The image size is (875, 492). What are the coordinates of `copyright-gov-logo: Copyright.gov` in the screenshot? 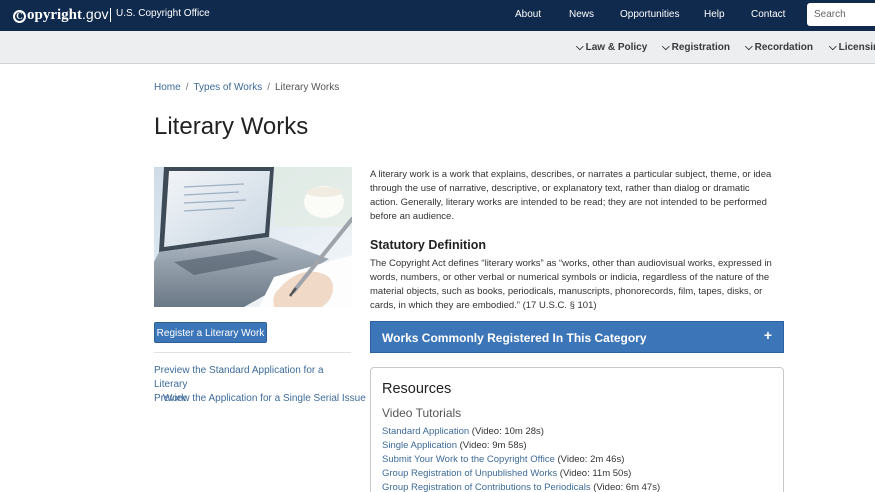 It's located at (60, 14).